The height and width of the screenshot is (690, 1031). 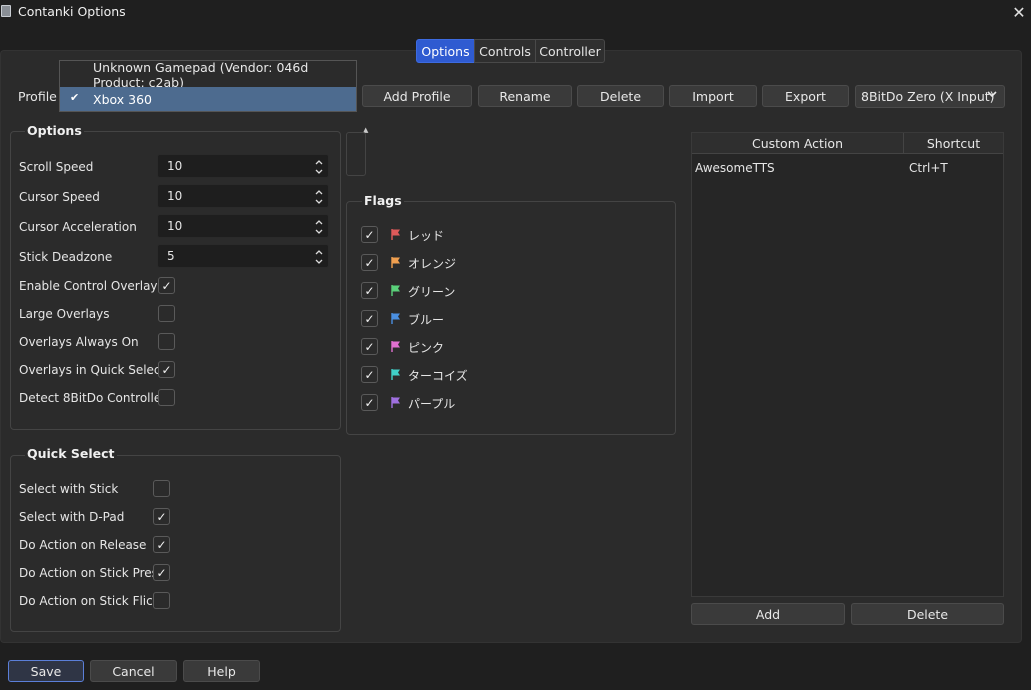 I want to click on tab-options: Options, so click(x=445, y=51).